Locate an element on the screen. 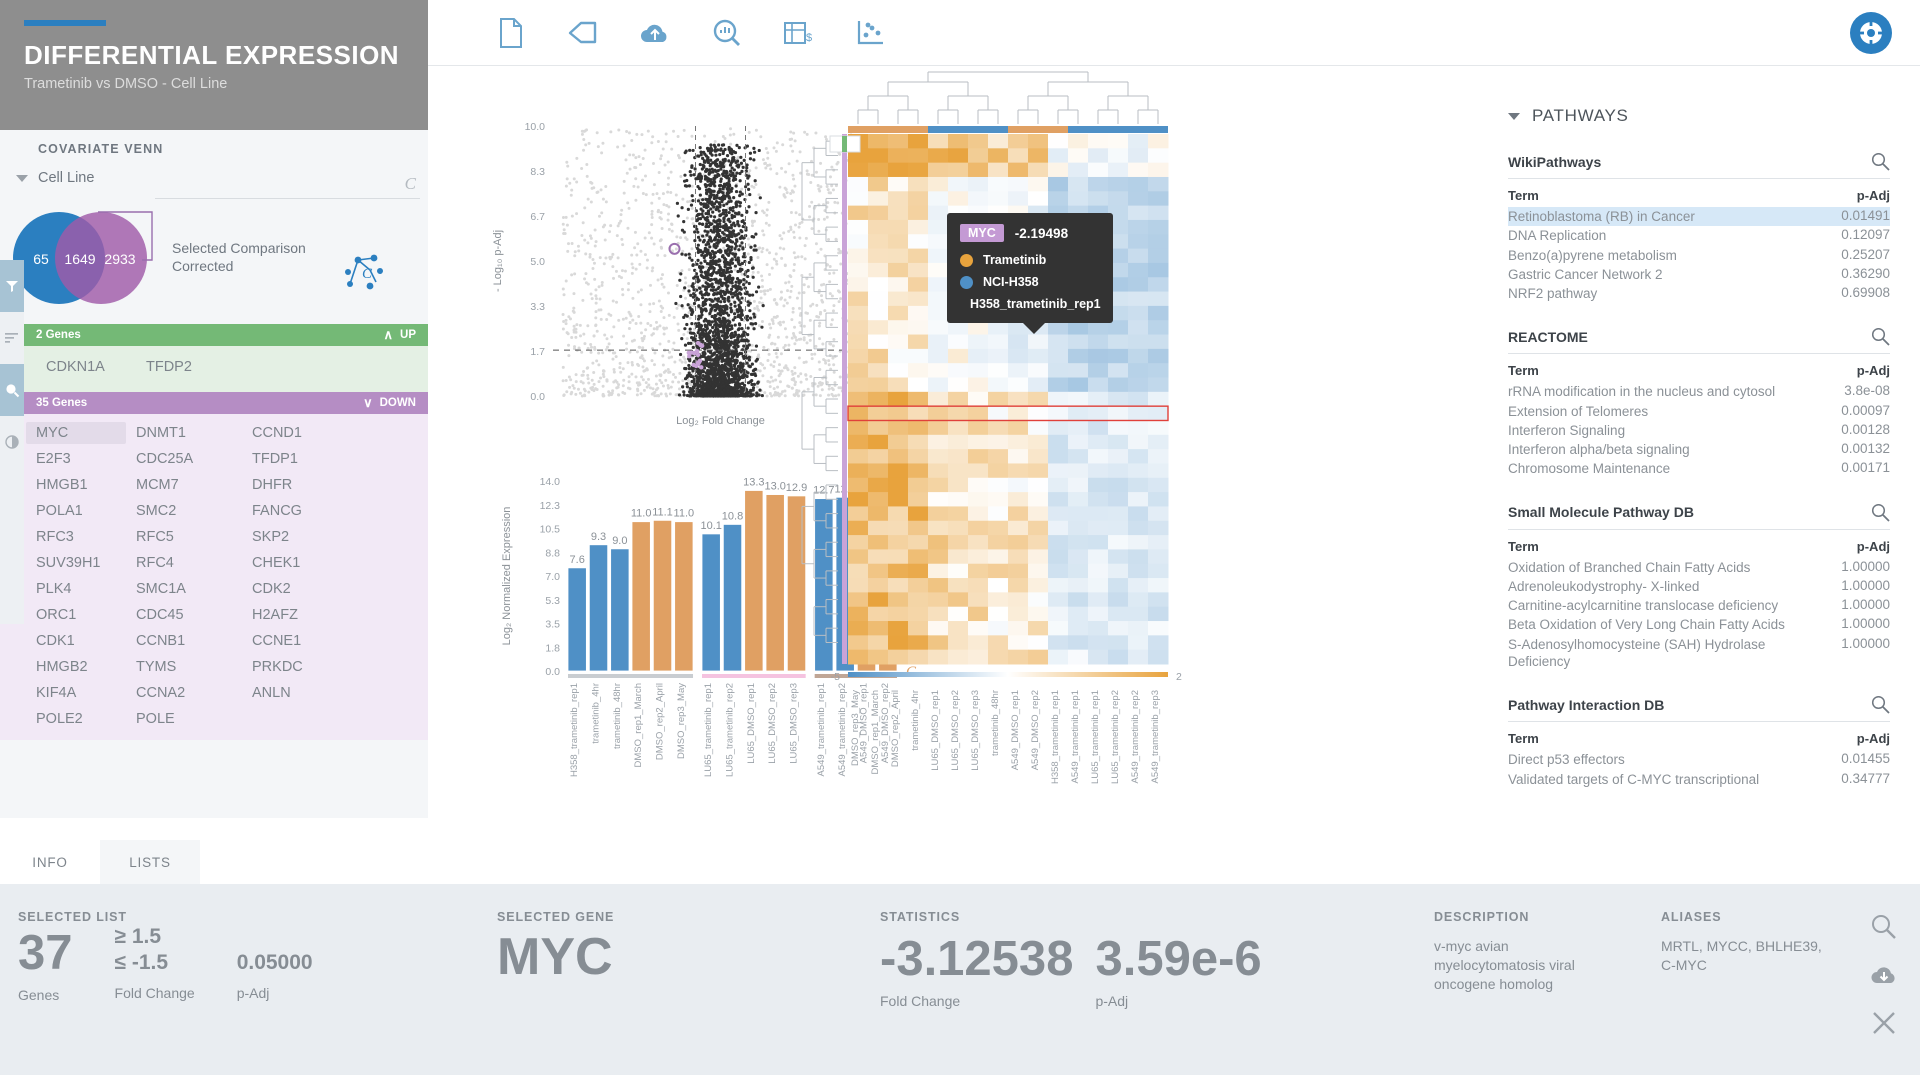  tab-lists: LISTS is located at coordinates (150, 862).